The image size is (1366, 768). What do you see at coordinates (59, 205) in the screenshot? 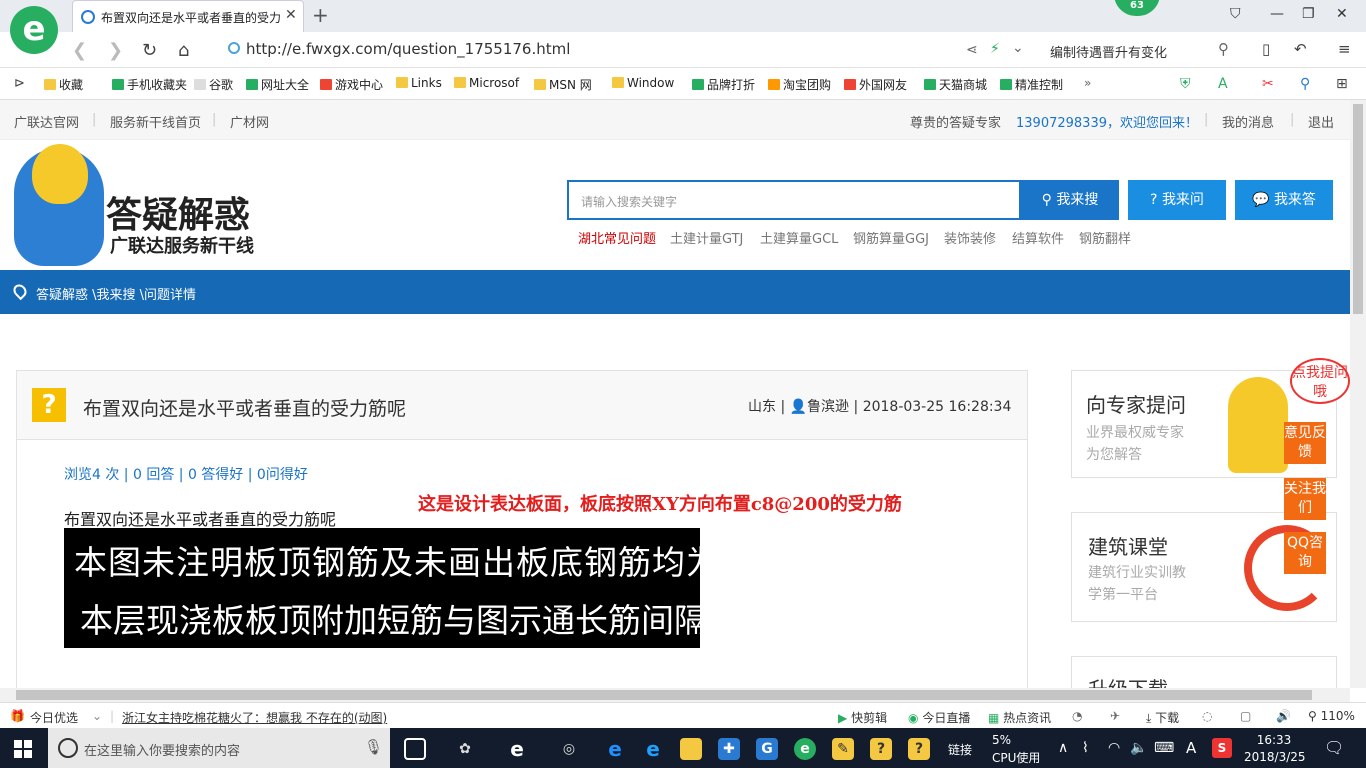
I see `mascot-logo-icon` at bounding box center [59, 205].